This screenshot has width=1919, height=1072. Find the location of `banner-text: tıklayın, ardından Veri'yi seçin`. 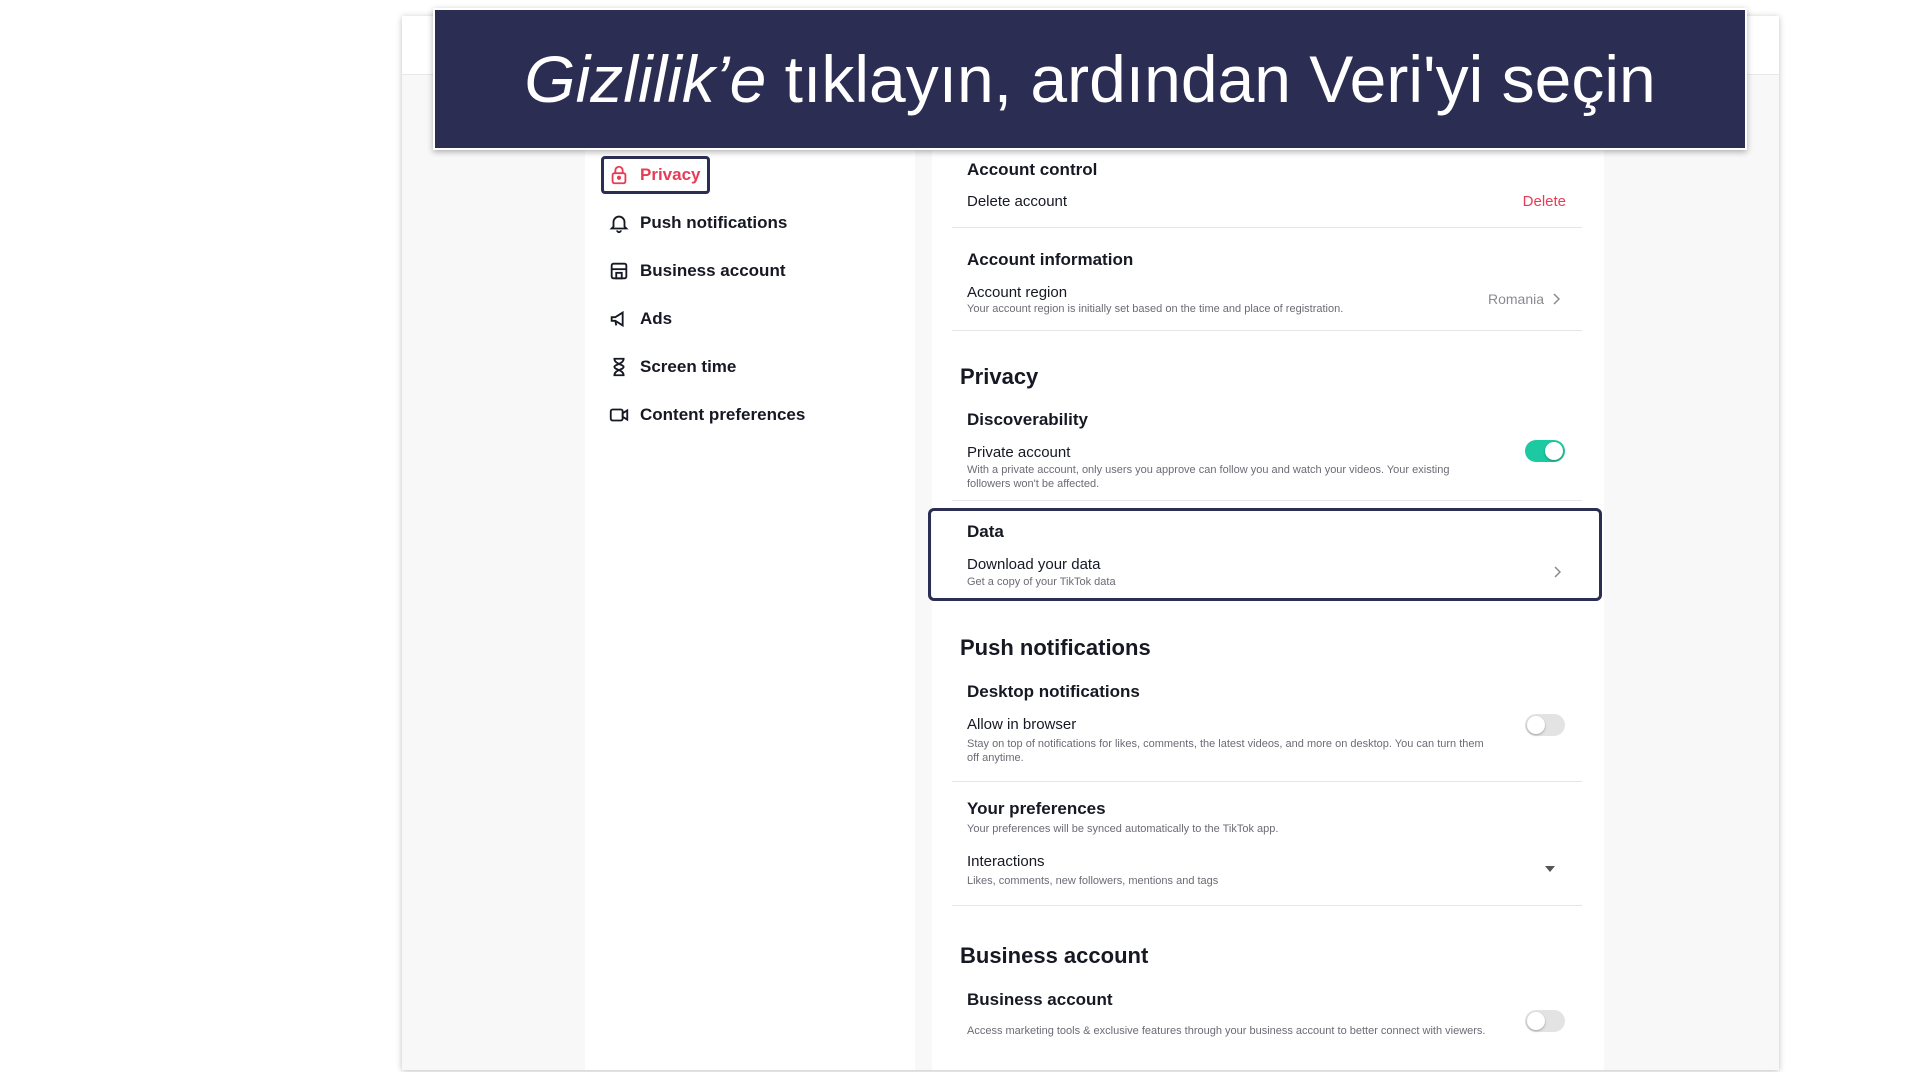

banner-text: tıklayın, ardından Veri'yi seçin is located at coordinates (1211, 79).